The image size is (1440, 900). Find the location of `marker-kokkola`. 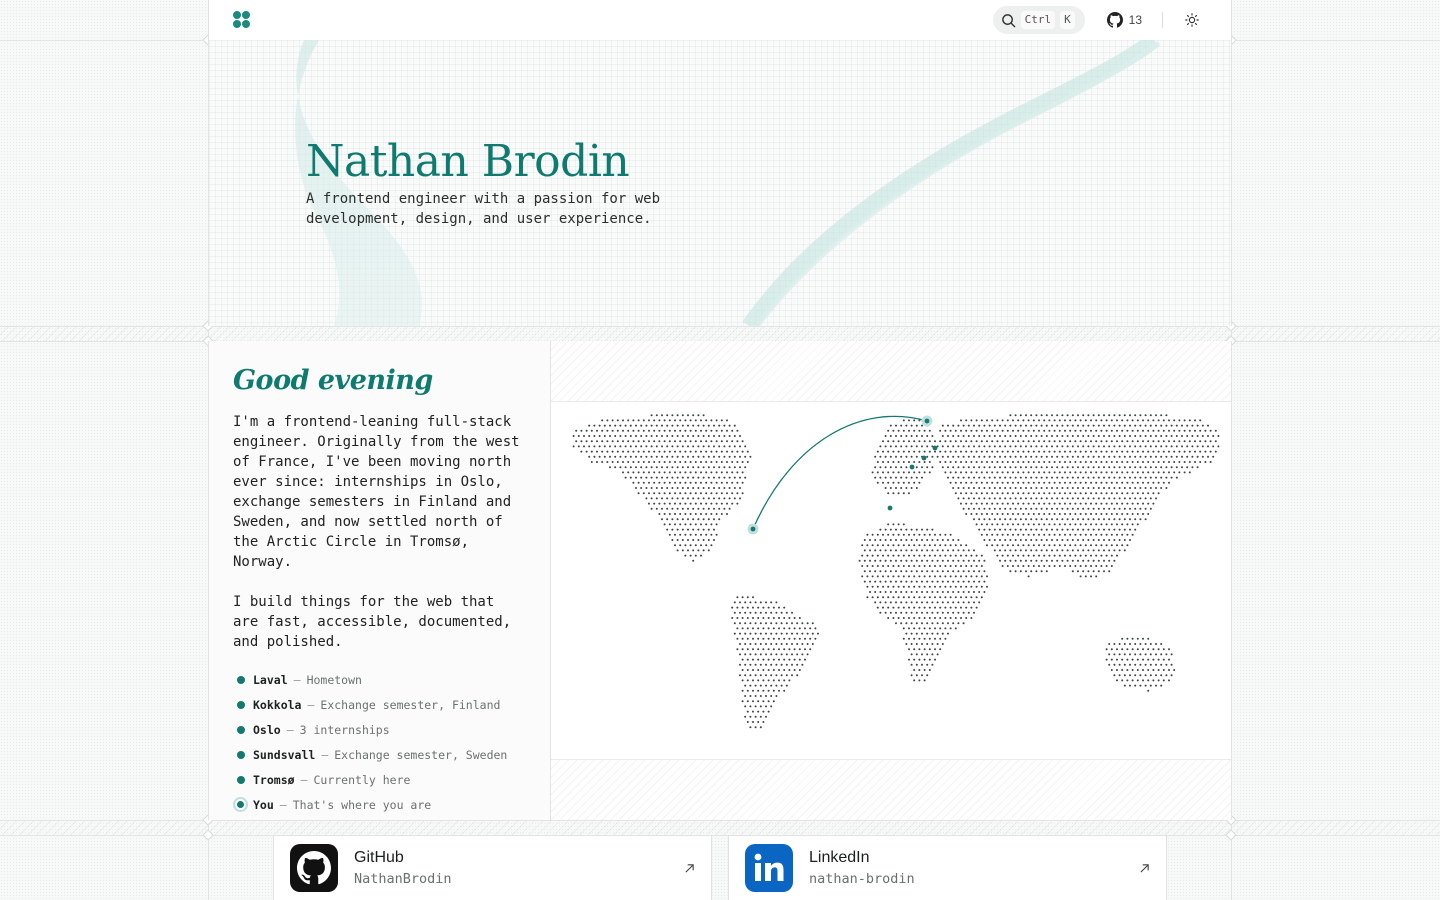

marker-kokkola is located at coordinates (935, 448).